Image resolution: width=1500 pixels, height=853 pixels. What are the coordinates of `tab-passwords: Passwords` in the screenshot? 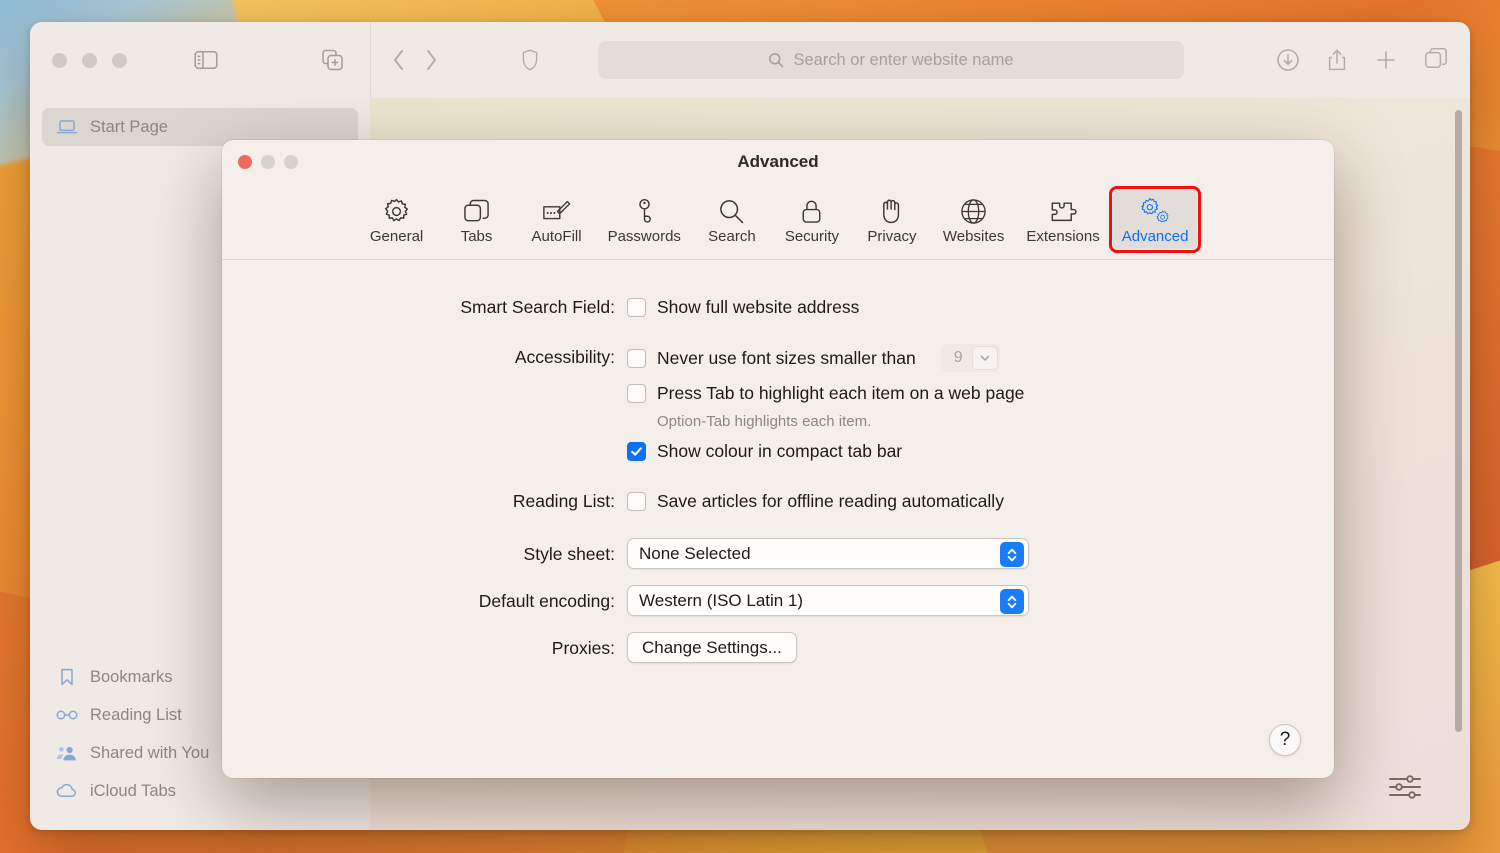 It's located at (644, 219).